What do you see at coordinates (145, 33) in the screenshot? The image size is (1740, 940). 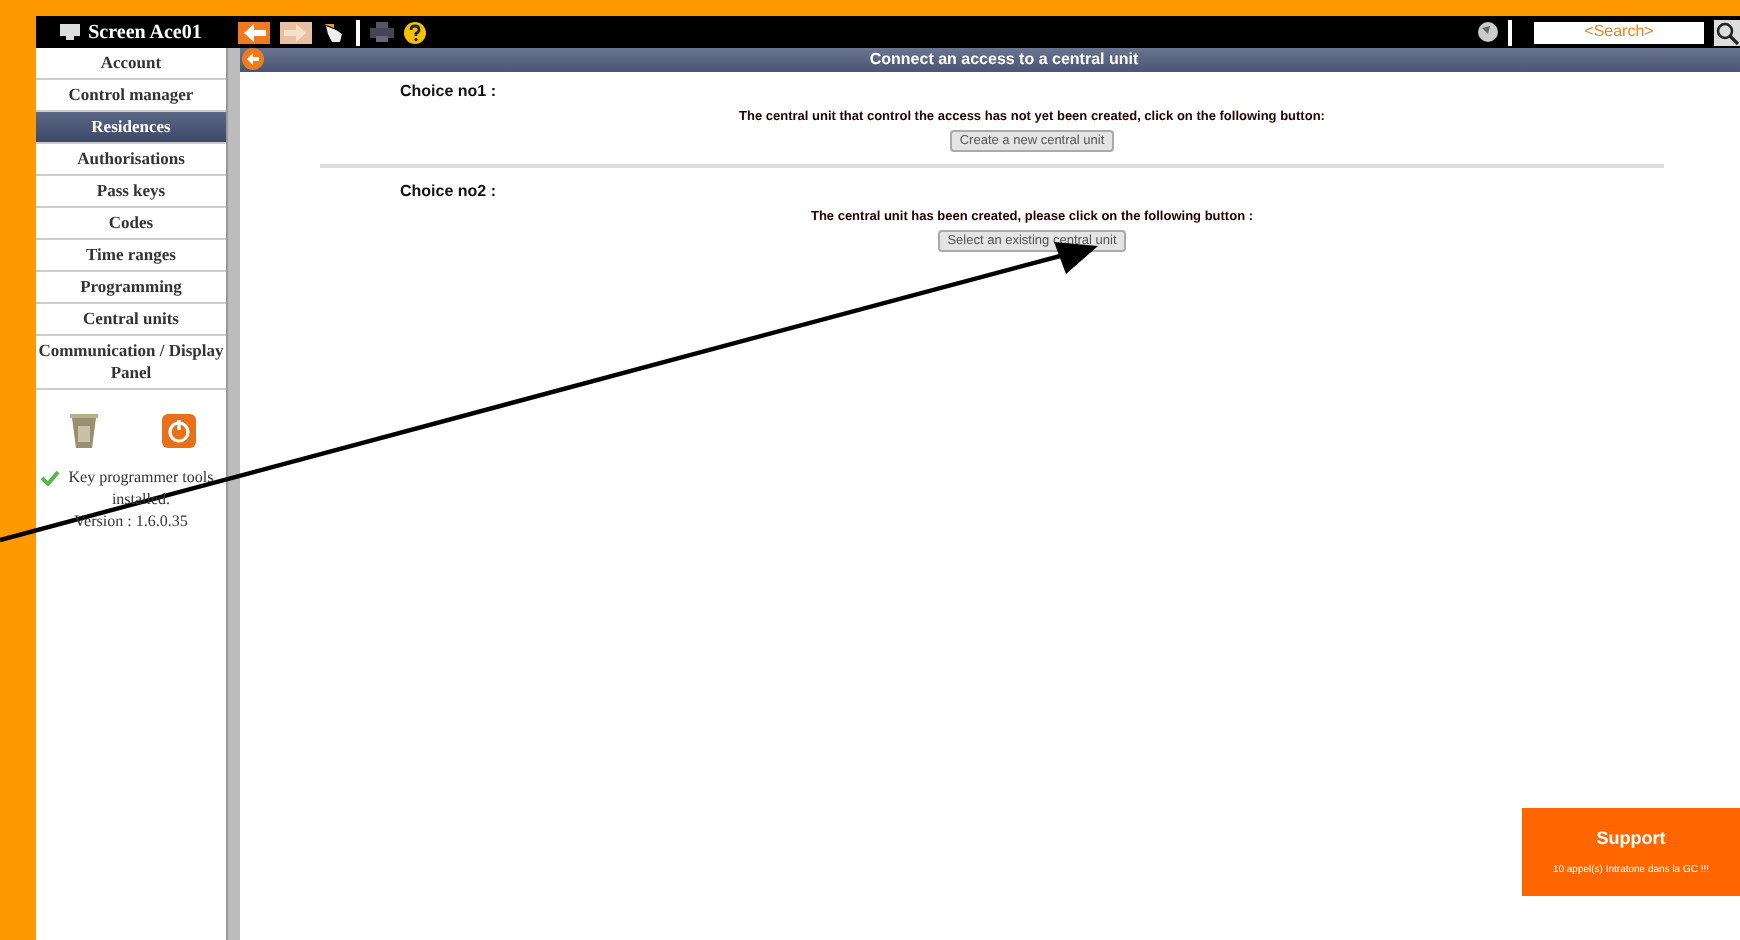 I see `screen-label: Screen Ace01` at bounding box center [145, 33].